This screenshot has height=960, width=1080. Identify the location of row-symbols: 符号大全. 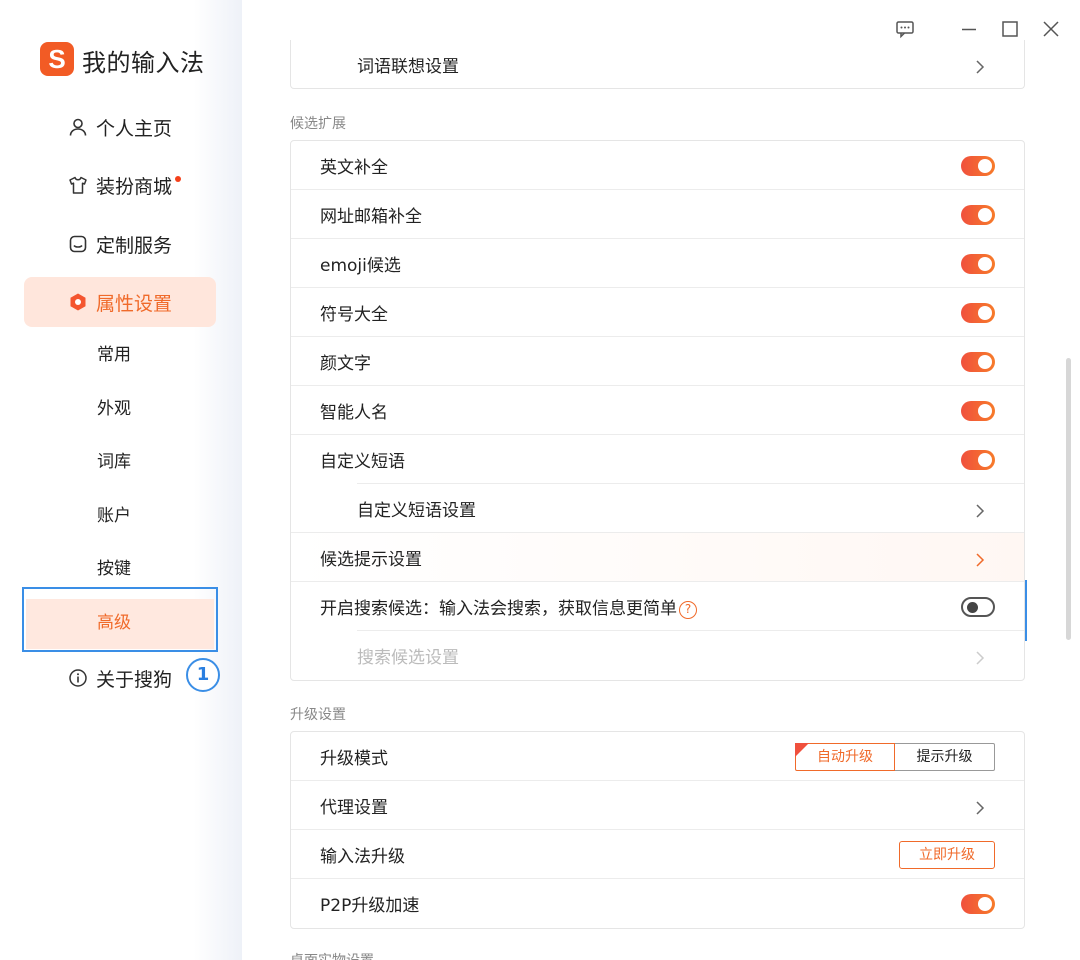
(657, 312).